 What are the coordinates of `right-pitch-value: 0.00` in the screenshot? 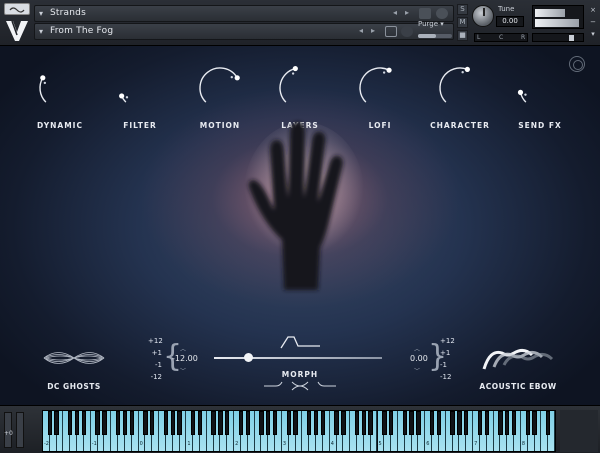 It's located at (419, 358).